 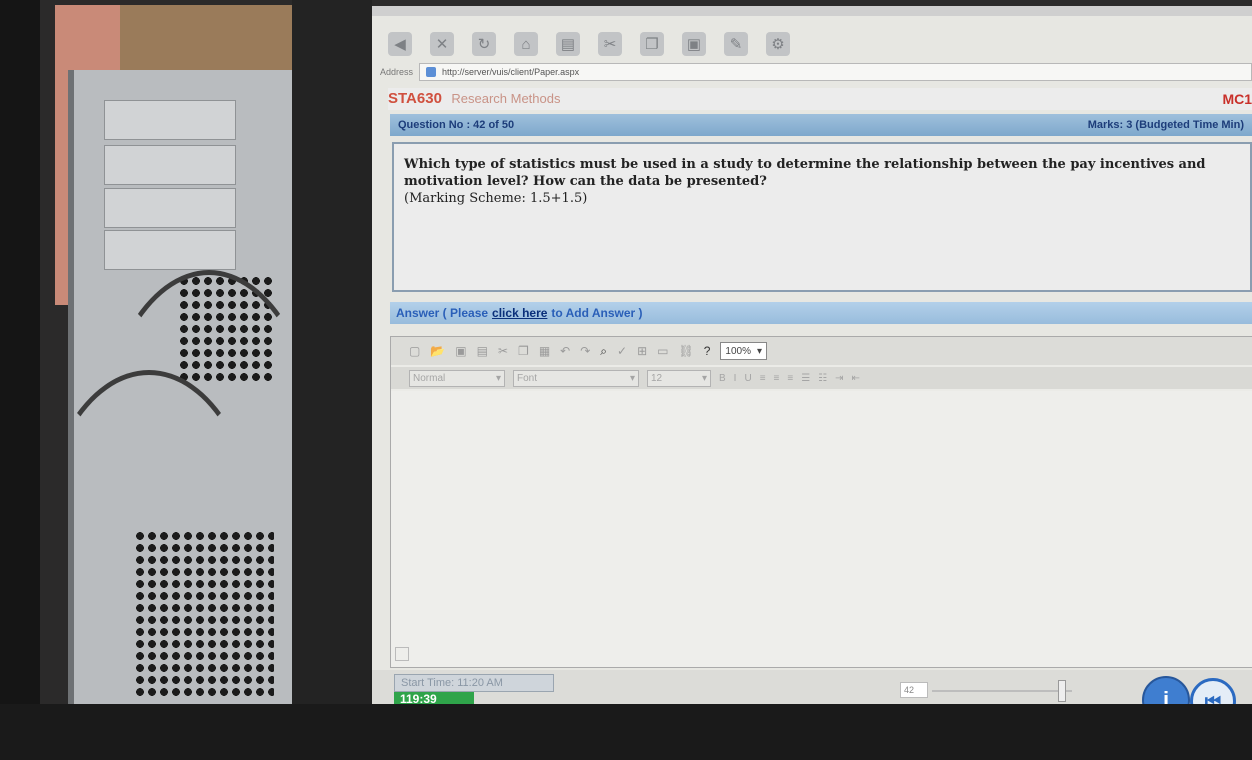 I want to click on cable, so click(x=149, y=565).